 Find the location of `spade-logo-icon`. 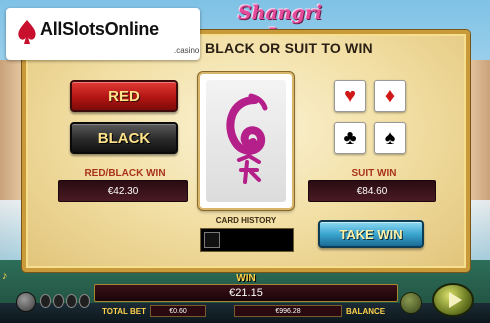

spade-logo-icon is located at coordinates (27, 32).